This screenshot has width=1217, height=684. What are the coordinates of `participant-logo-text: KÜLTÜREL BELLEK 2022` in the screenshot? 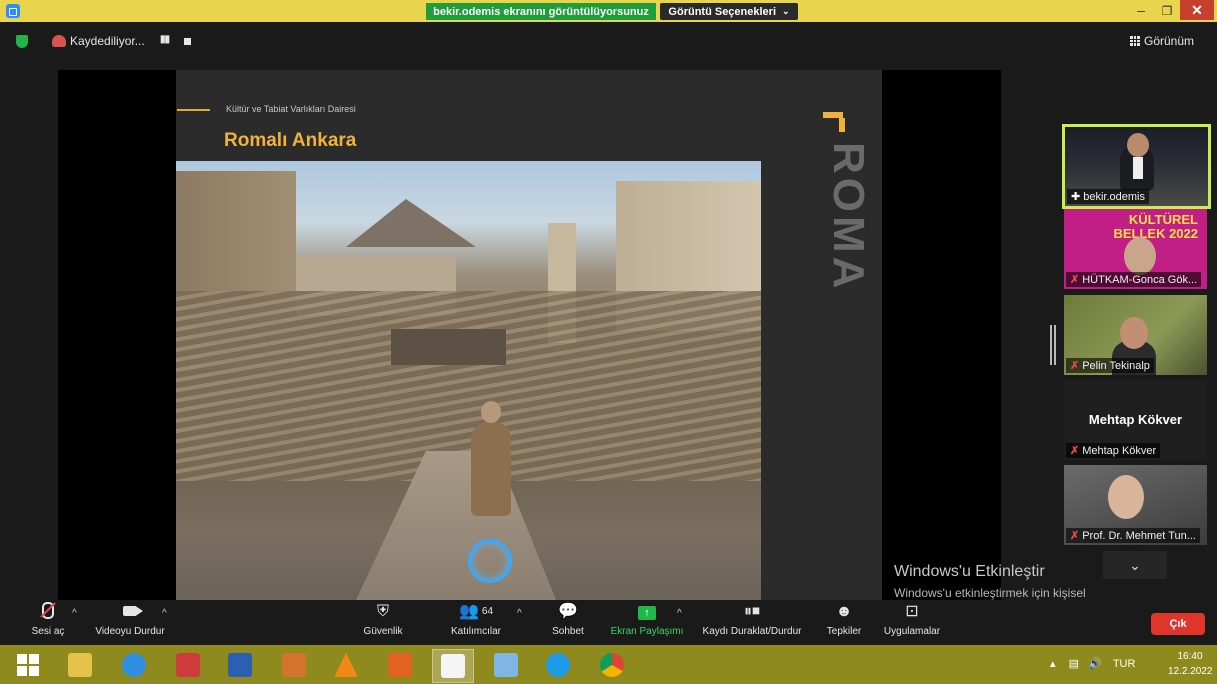 It's located at (1155, 226).